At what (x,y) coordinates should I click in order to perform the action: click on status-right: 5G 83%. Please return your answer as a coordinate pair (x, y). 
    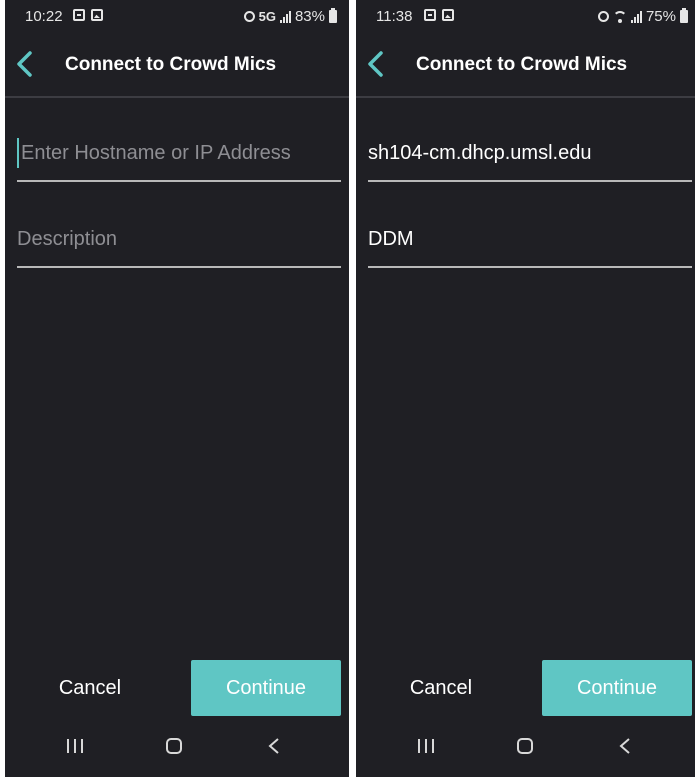
    Looking at the image, I should click on (290, 16).